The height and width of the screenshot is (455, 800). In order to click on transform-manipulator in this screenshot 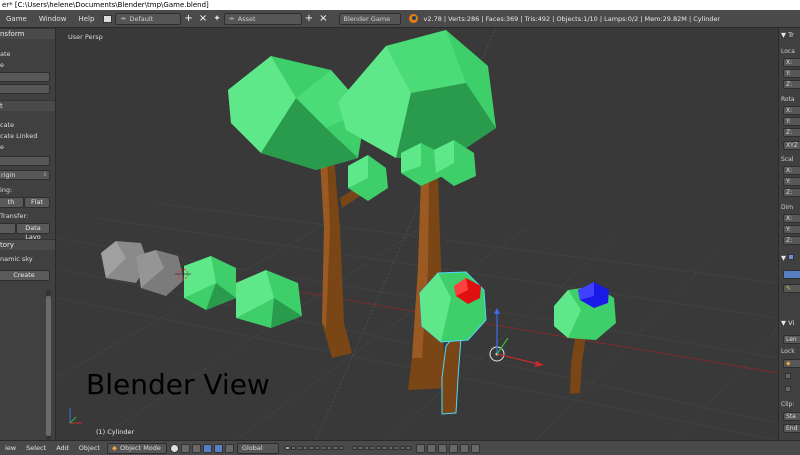, I will do `click(516, 337)`.